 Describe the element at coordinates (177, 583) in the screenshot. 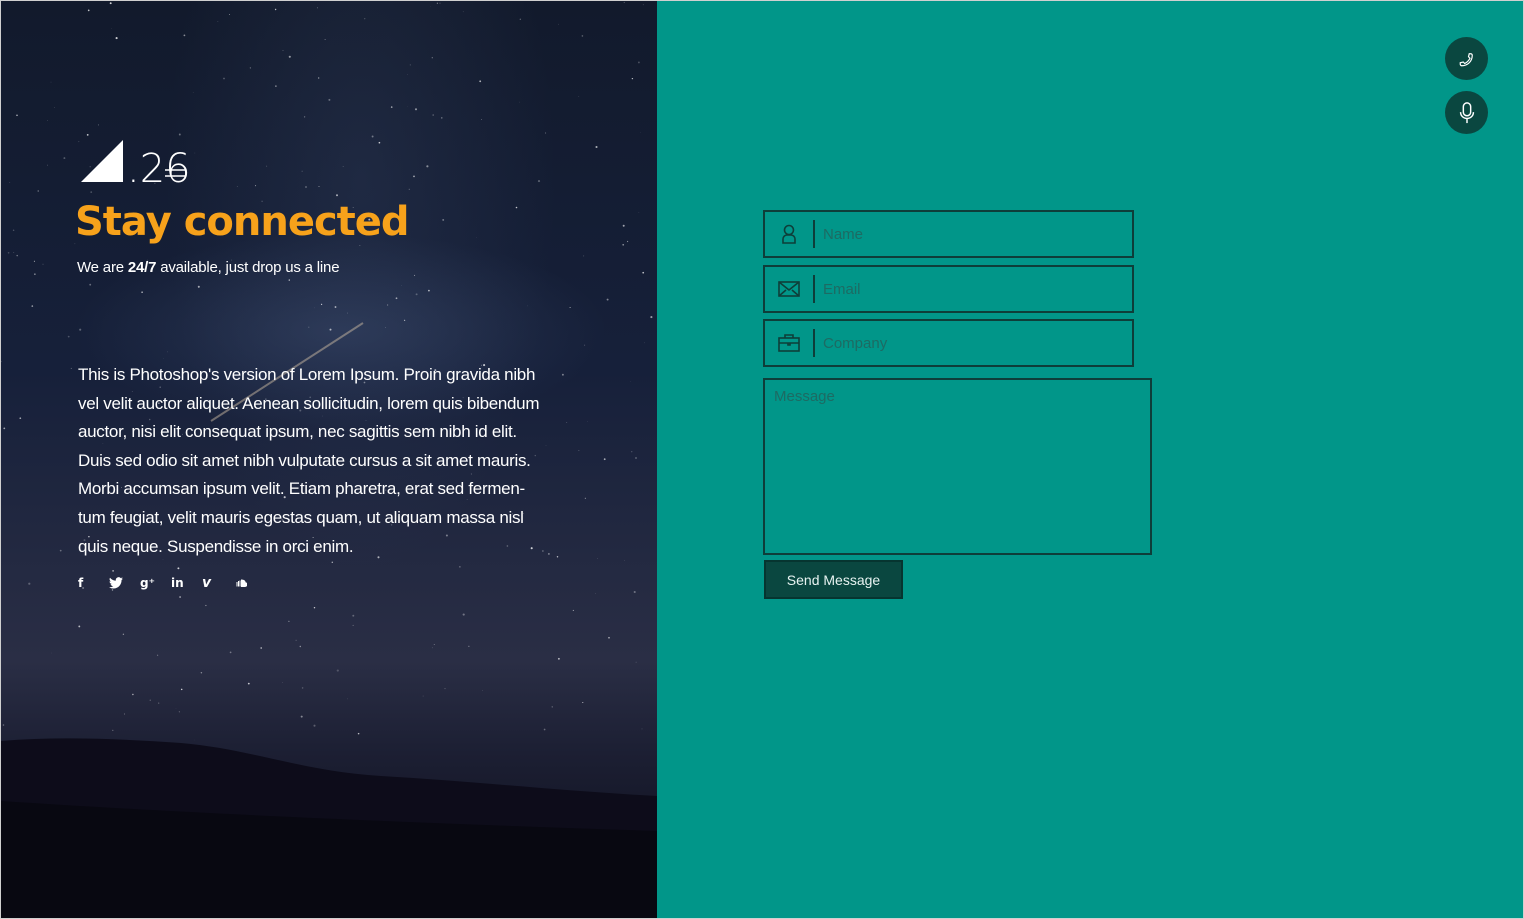

I see `linkedin-glyph: in` at that location.